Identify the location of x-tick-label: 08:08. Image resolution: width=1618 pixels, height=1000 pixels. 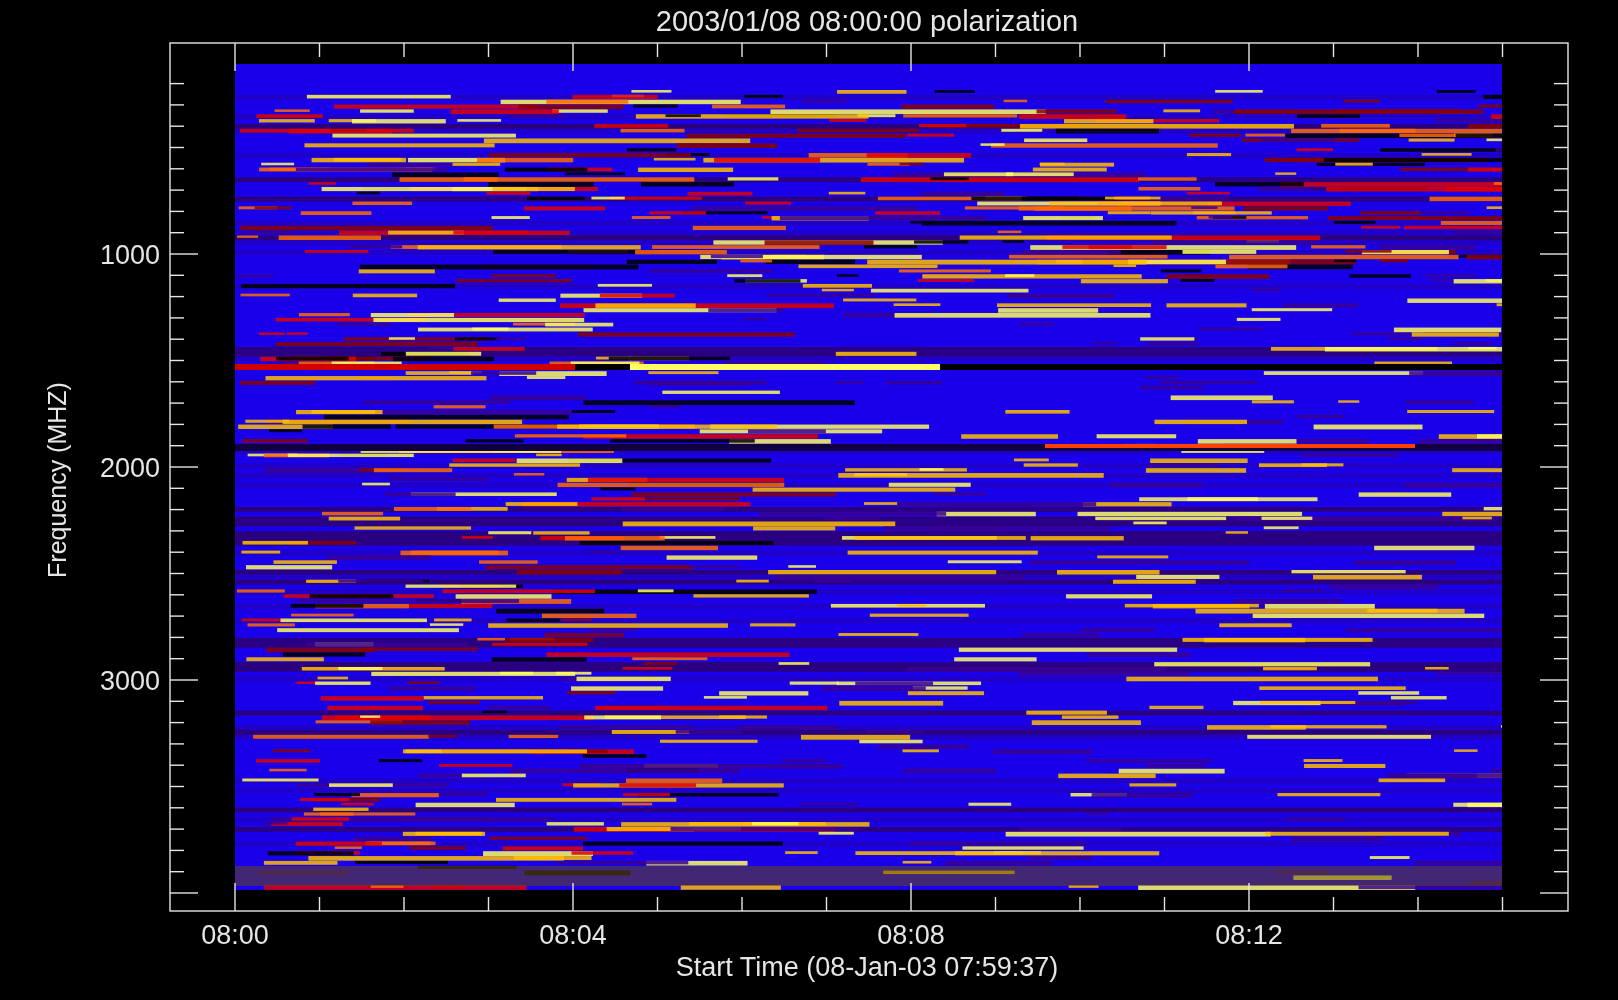
(911, 935).